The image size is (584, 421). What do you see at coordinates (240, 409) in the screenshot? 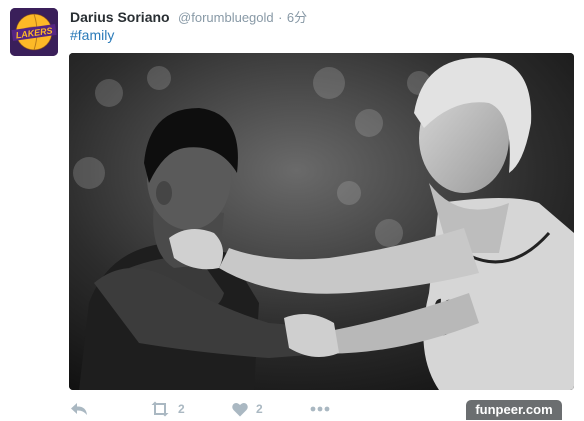
I see `heart-icon` at bounding box center [240, 409].